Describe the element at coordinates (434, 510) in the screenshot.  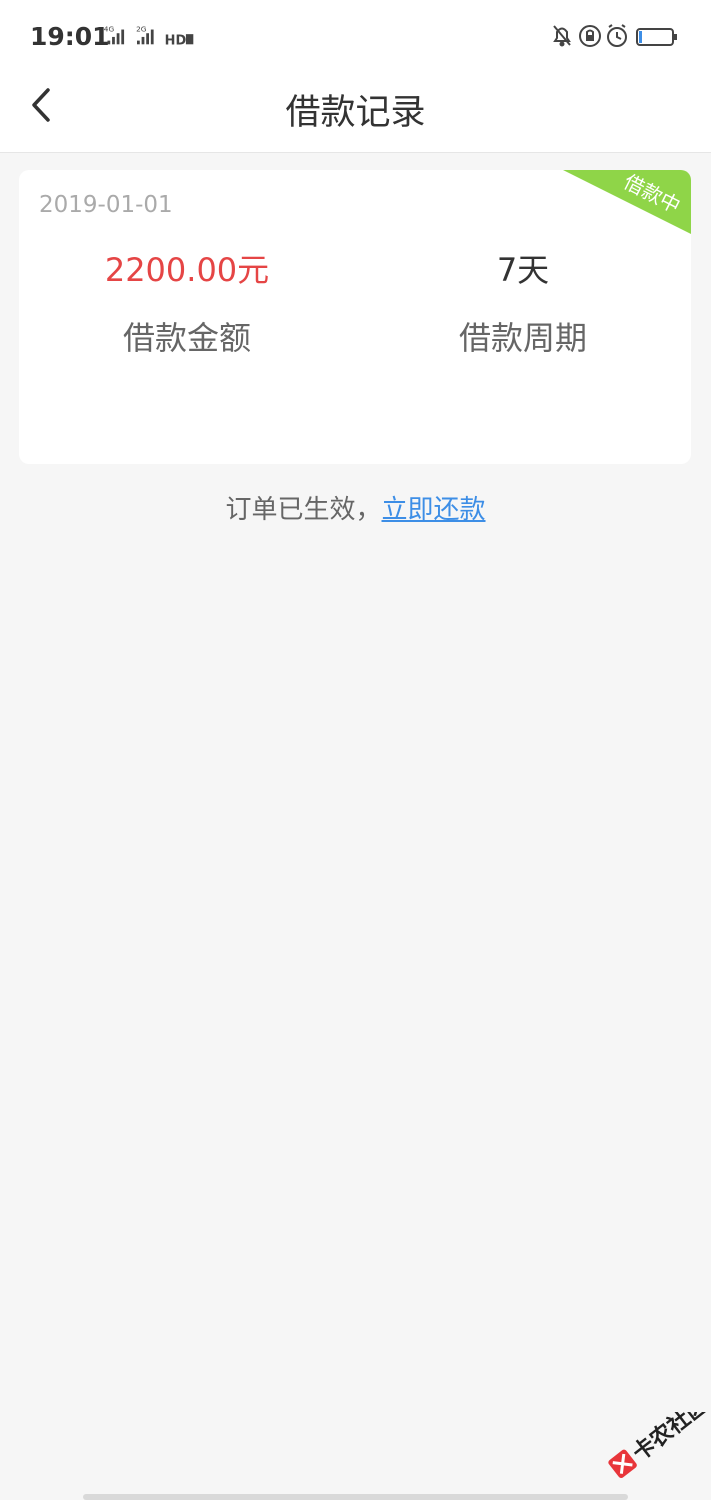
I see `repay-now-link: 立即还款` at that location.